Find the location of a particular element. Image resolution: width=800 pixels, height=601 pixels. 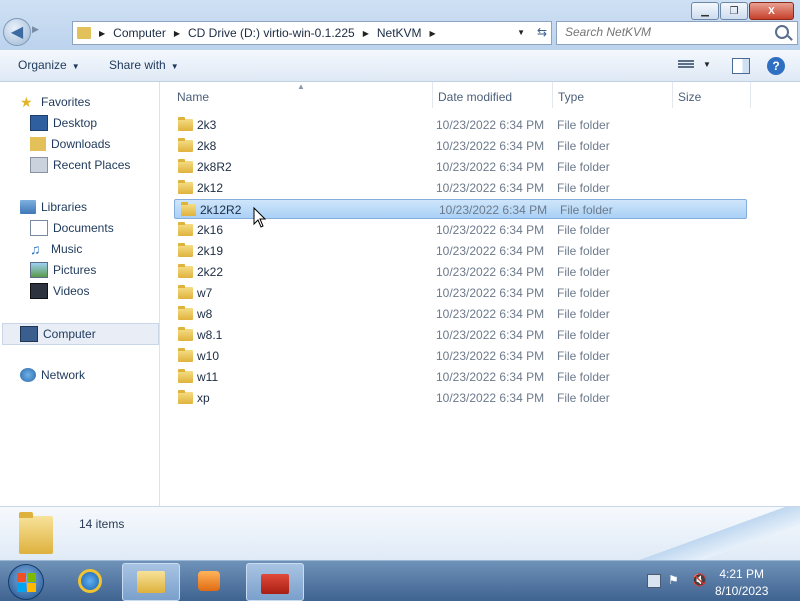

file-row: 2k22 10/23/2022 6:34 PM File folder is located at coordinates (458, 272).